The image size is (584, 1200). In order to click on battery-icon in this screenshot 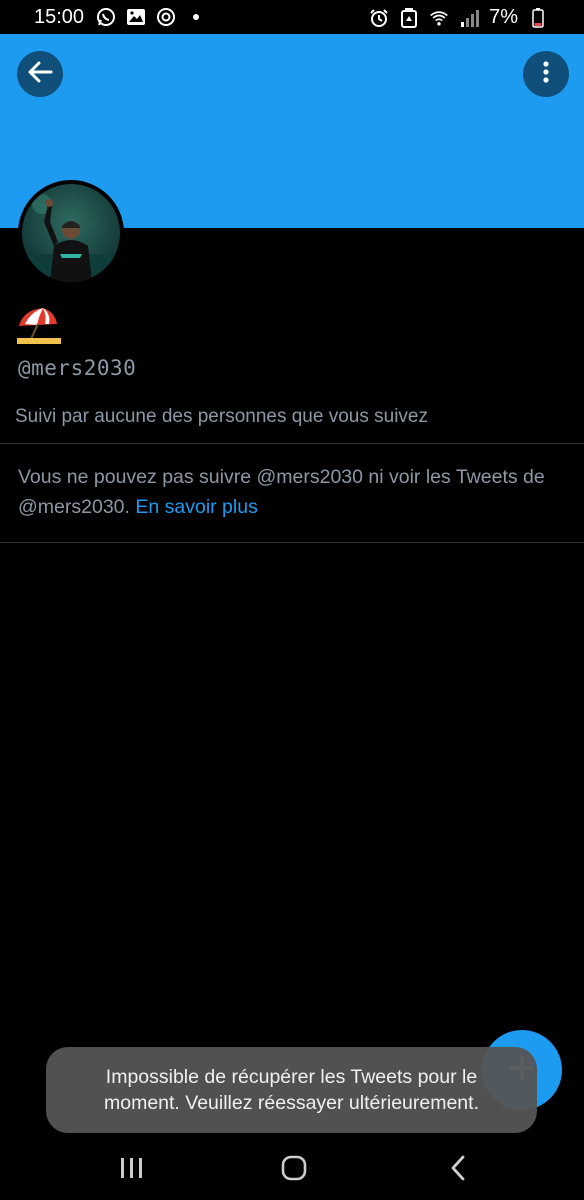, I will do `click(538, 17)`.